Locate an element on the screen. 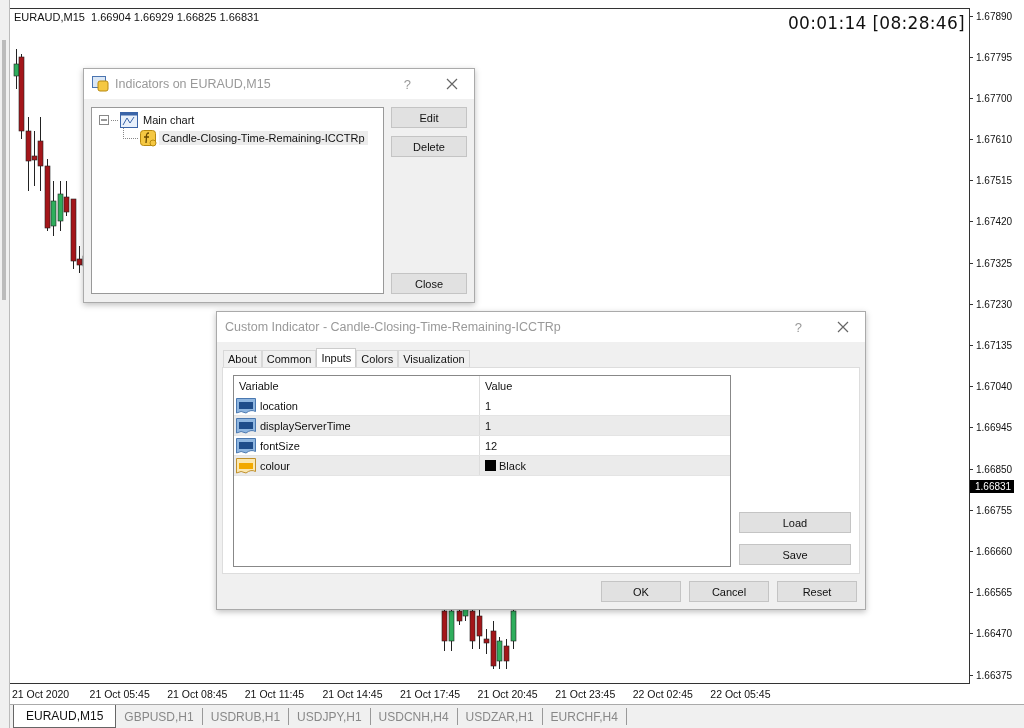  variable-value: 12 is located at coordinates (491, 445).